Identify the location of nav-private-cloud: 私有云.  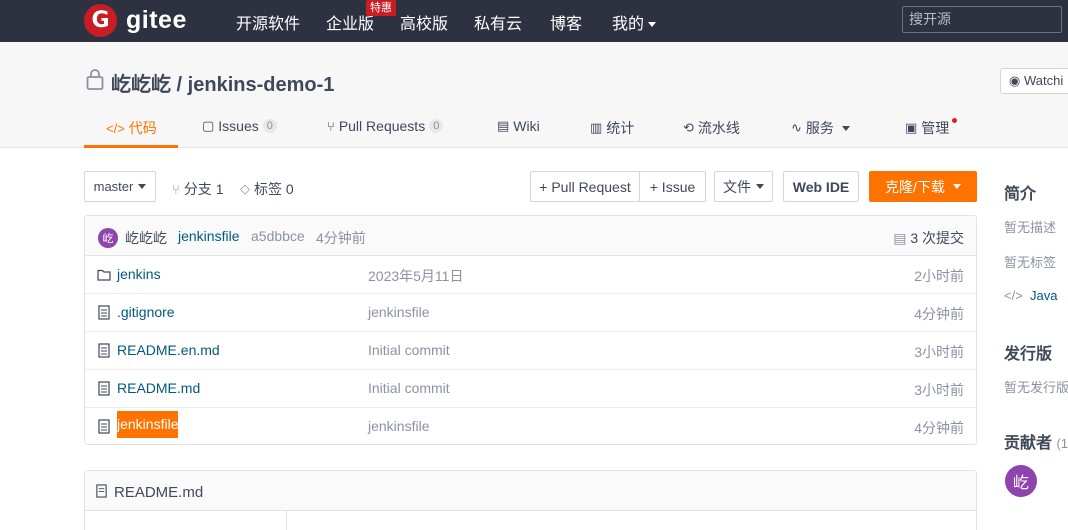
(498, 22).